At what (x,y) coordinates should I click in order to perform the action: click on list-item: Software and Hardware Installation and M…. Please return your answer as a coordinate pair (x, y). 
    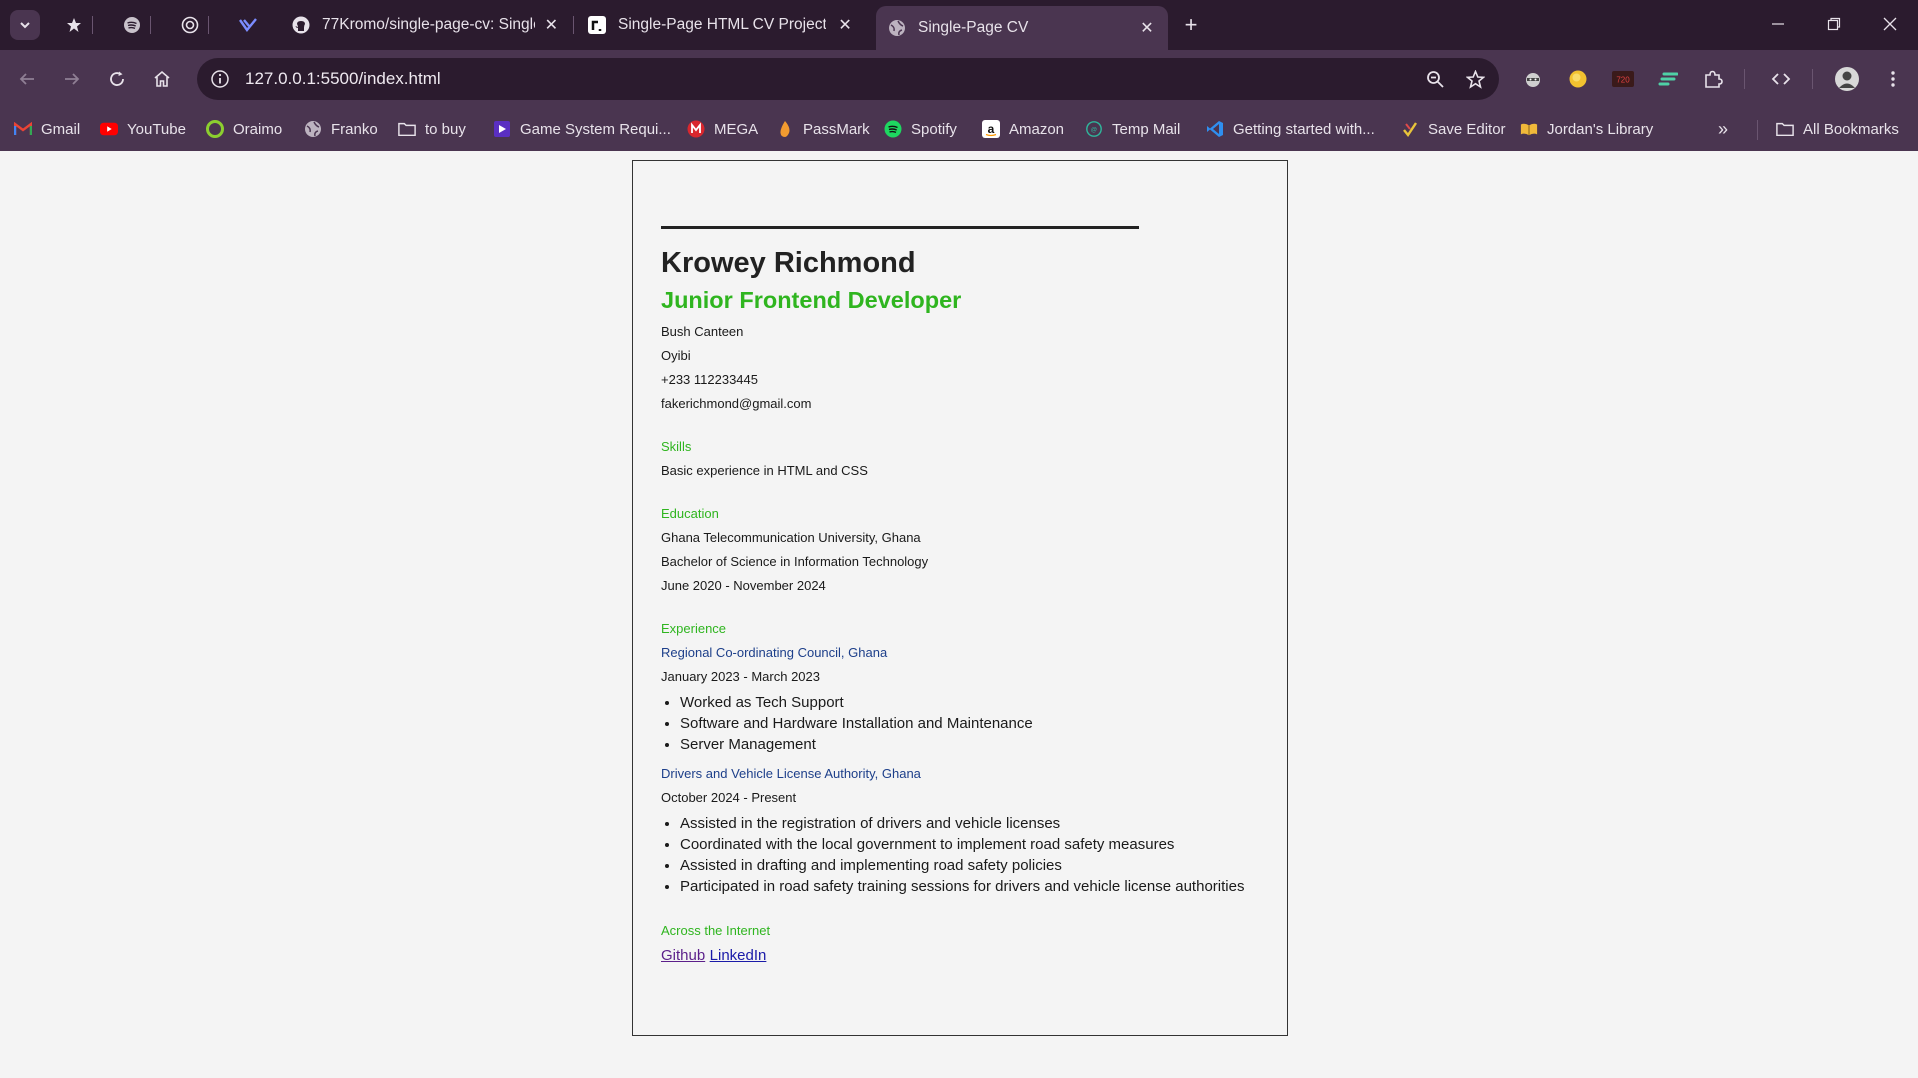
    Looking at the image, I should click on (970, 723).